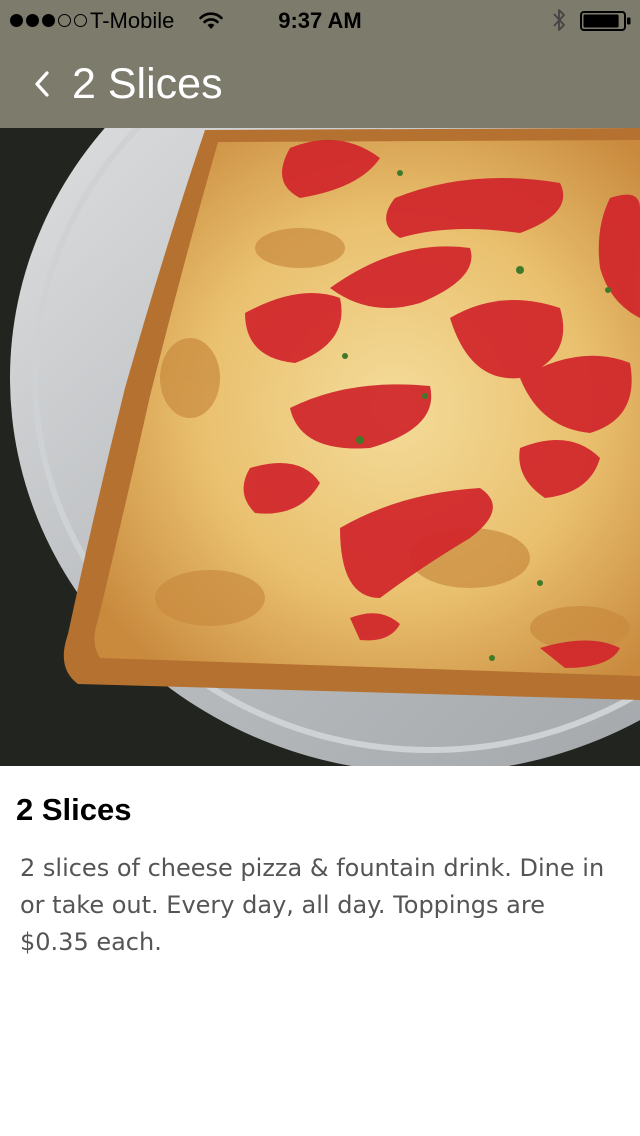 This screenshot has height=1136, width=640. I want to click on item-title: 2 Slices, so click(74, 809).